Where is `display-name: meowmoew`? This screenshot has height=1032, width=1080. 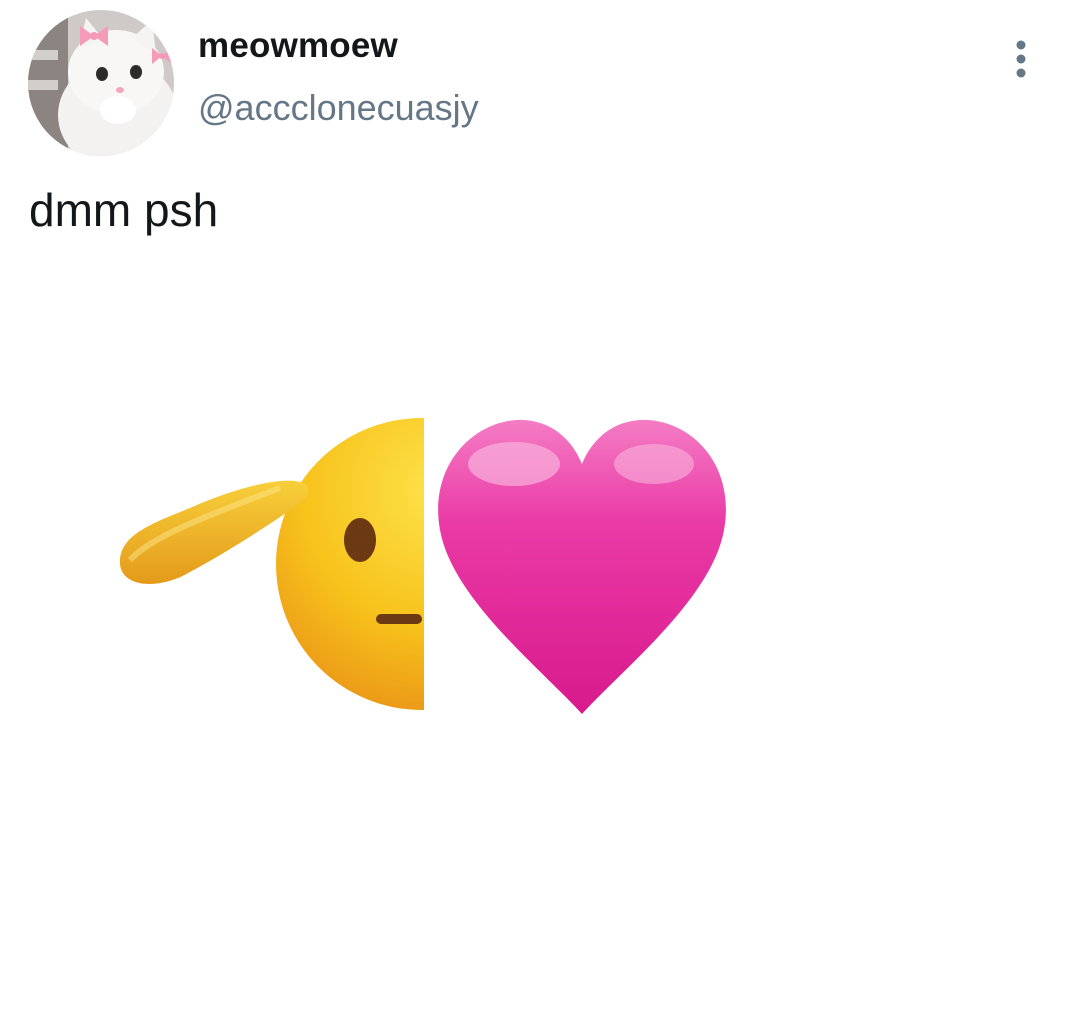
display-name: meowmoew is located at coordinates (298, 46).